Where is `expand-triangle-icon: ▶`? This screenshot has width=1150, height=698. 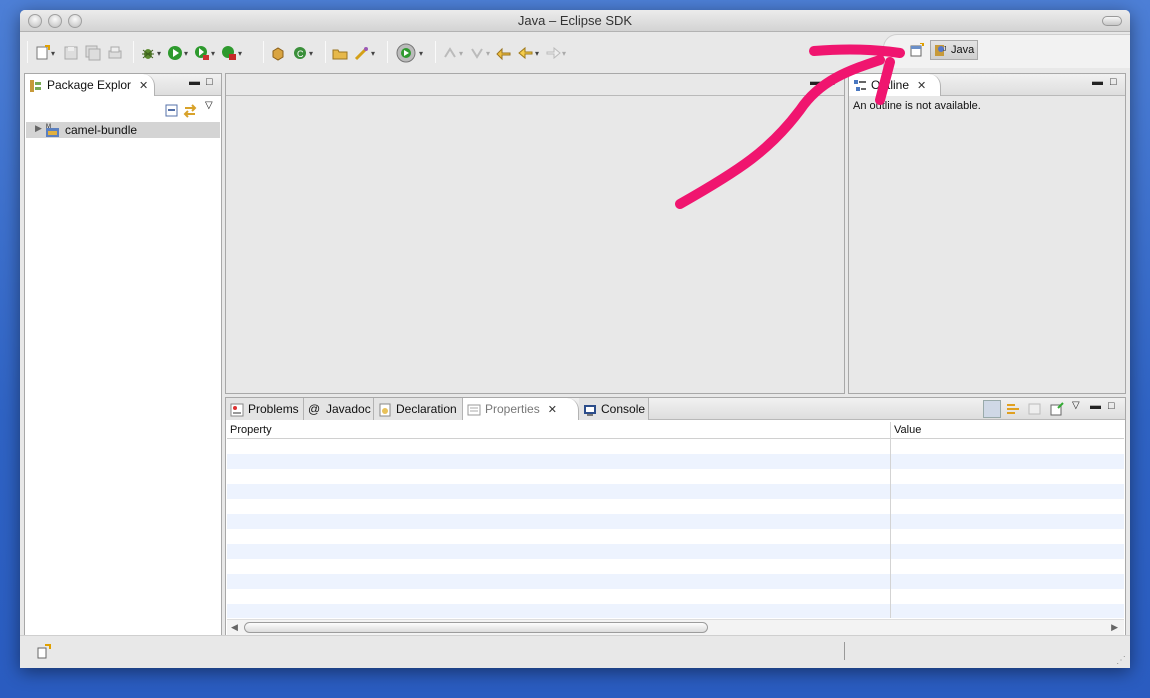
expand-triangle-icon: ▶ is located at coordinates (38, 128).